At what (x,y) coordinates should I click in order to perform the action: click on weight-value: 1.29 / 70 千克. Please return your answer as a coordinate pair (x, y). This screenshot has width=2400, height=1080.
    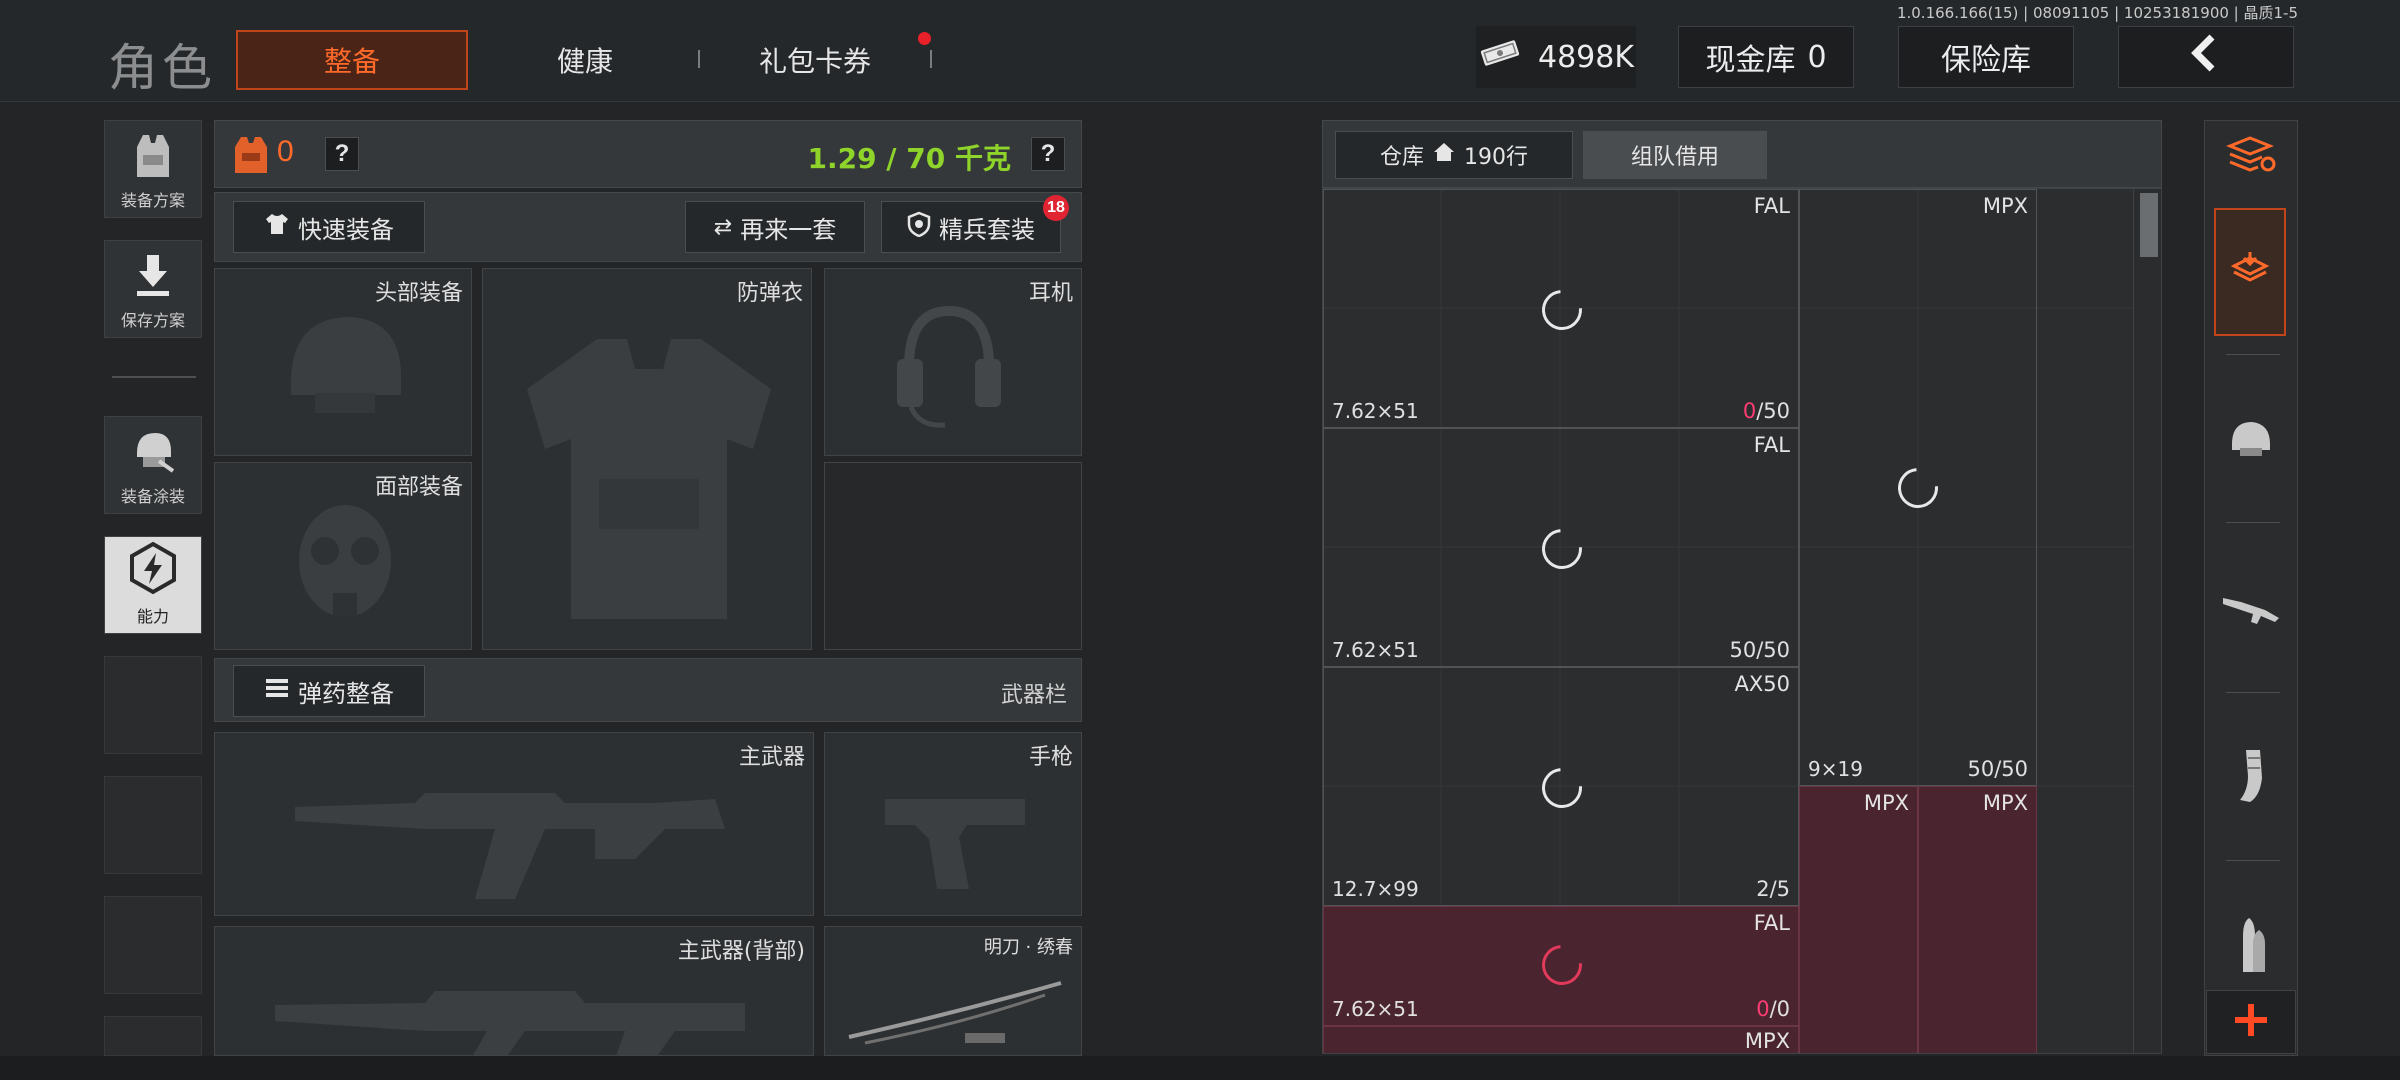
    Looking at the image, I should click on (909, 158).